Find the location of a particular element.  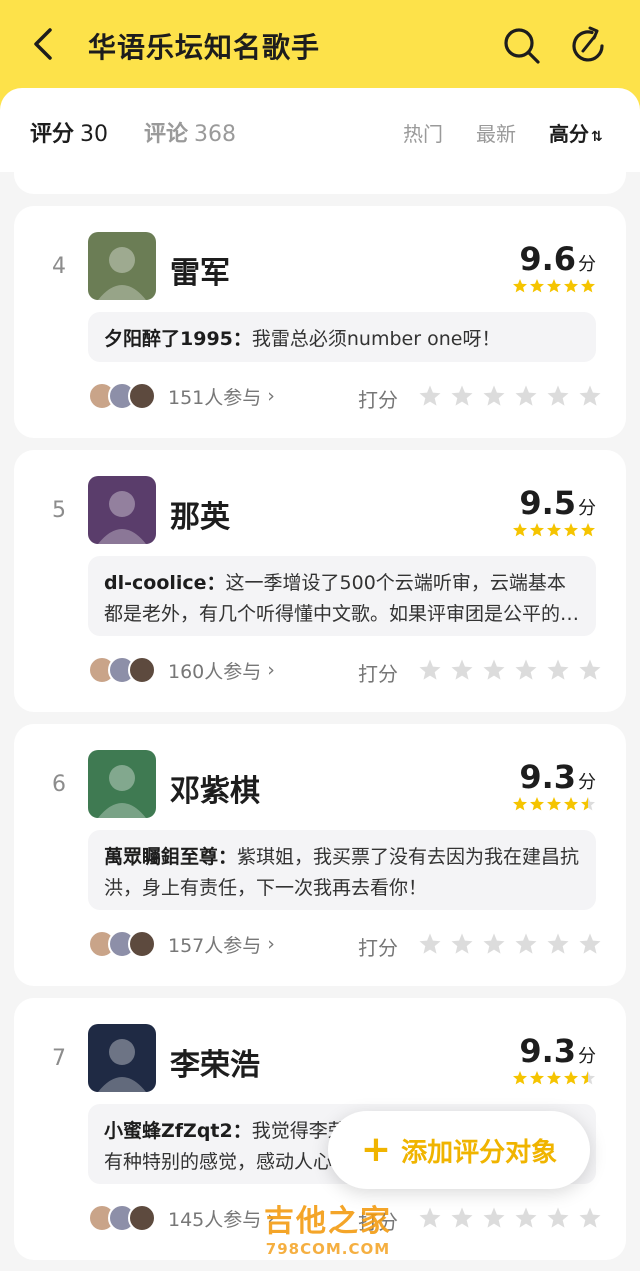

comment-text: 我雷总必须number one呀！ is located at coordinates (376, 339).